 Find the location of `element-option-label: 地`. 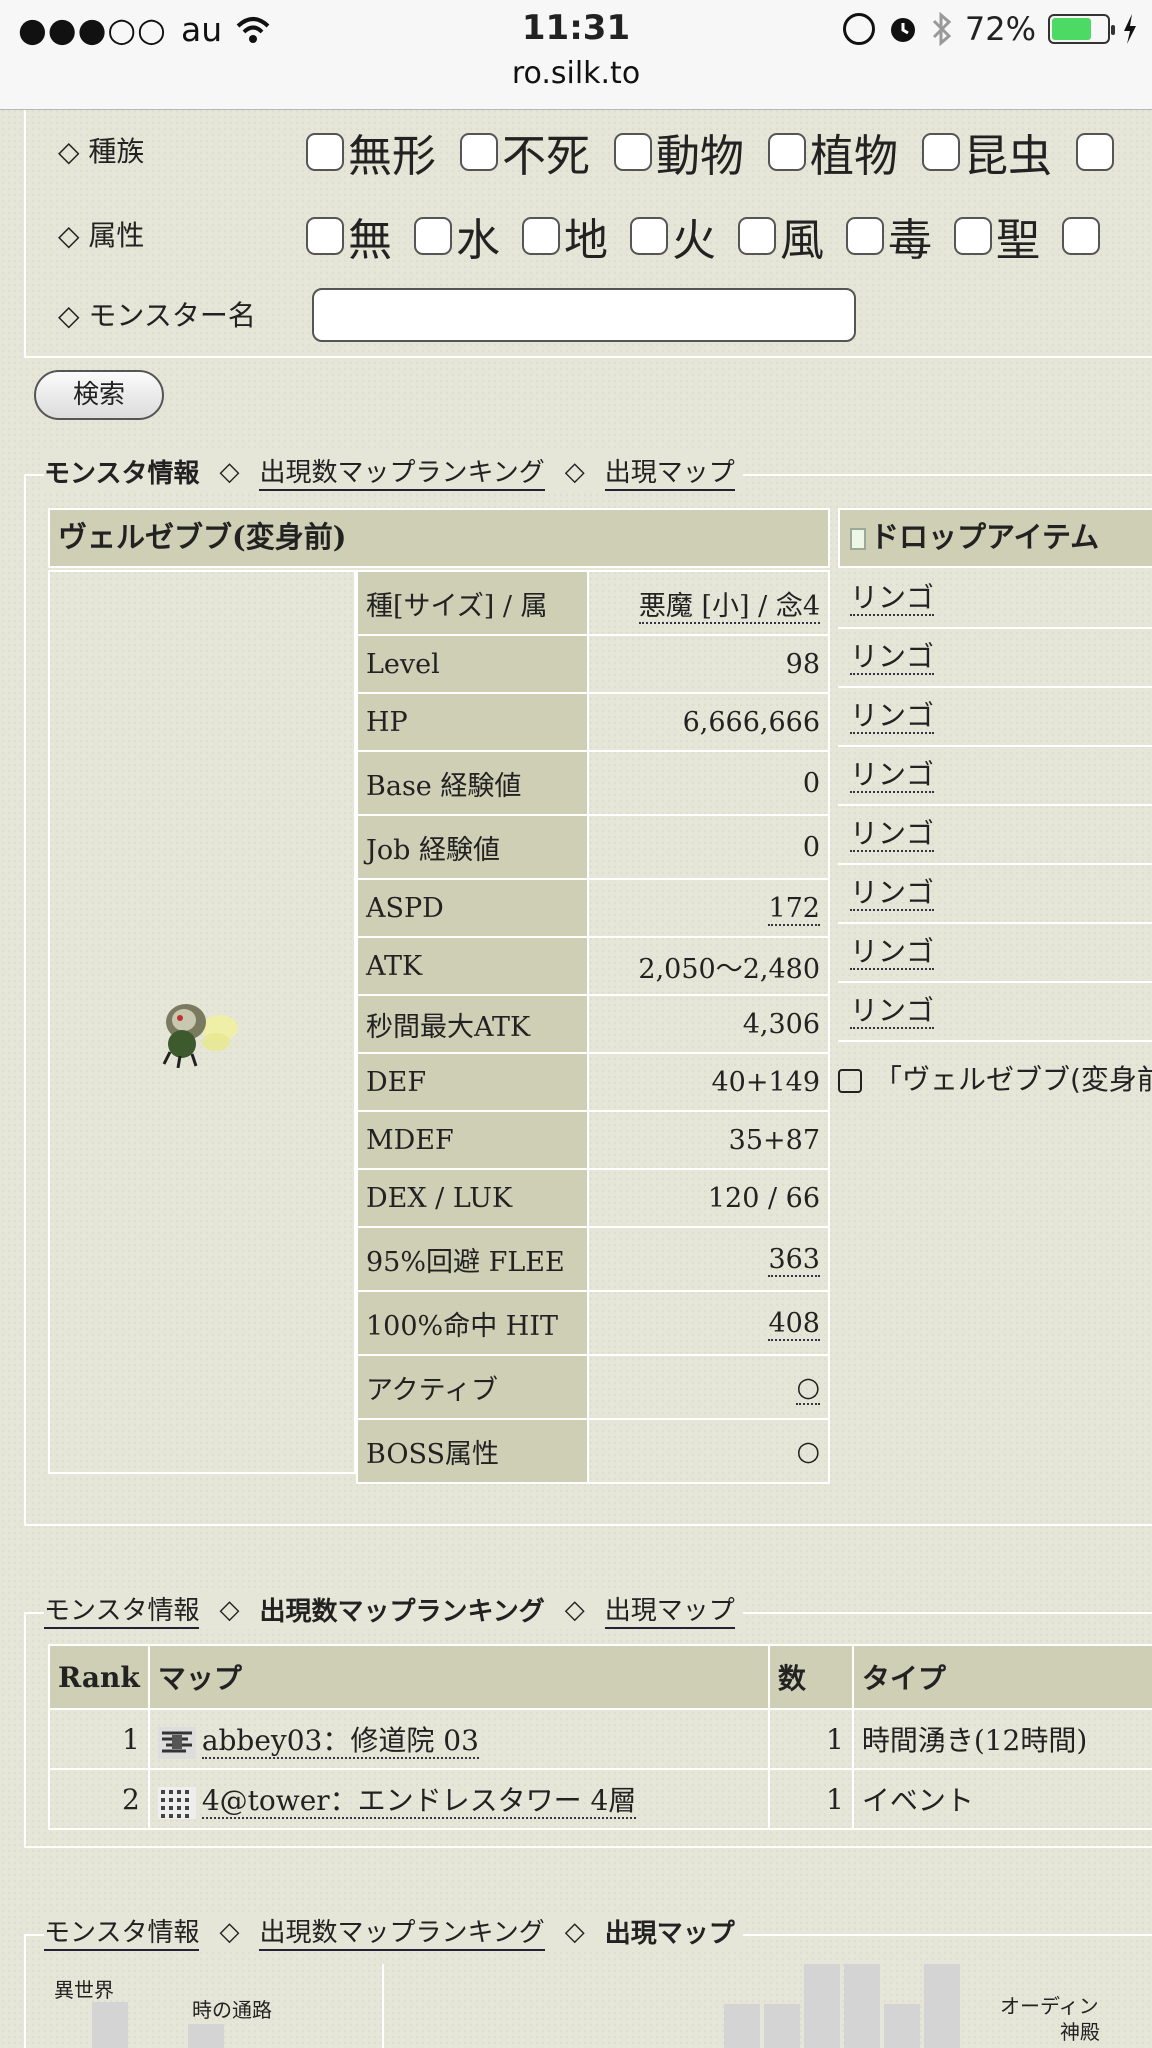

element-option-label: 地 is located at coordinates (586, 240).